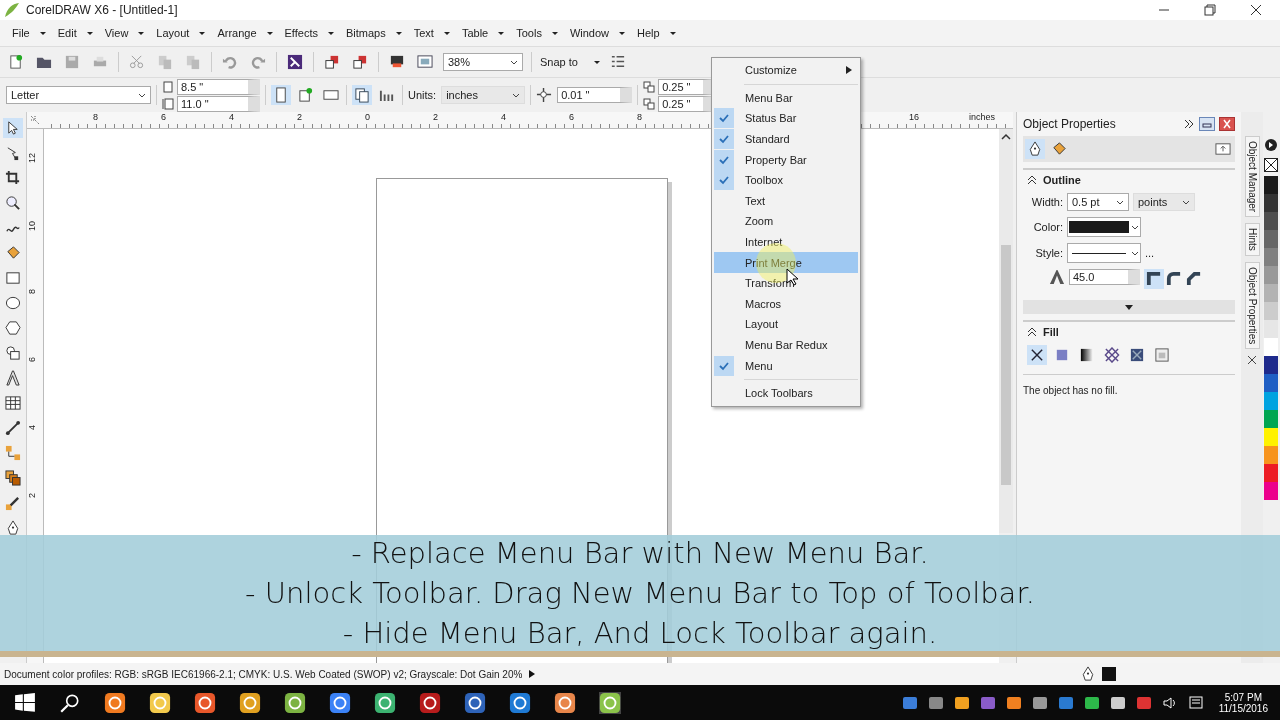 The height and width of the screenshot is (720, 1280). I want to click on windows-start-icon, so click(25, 702).